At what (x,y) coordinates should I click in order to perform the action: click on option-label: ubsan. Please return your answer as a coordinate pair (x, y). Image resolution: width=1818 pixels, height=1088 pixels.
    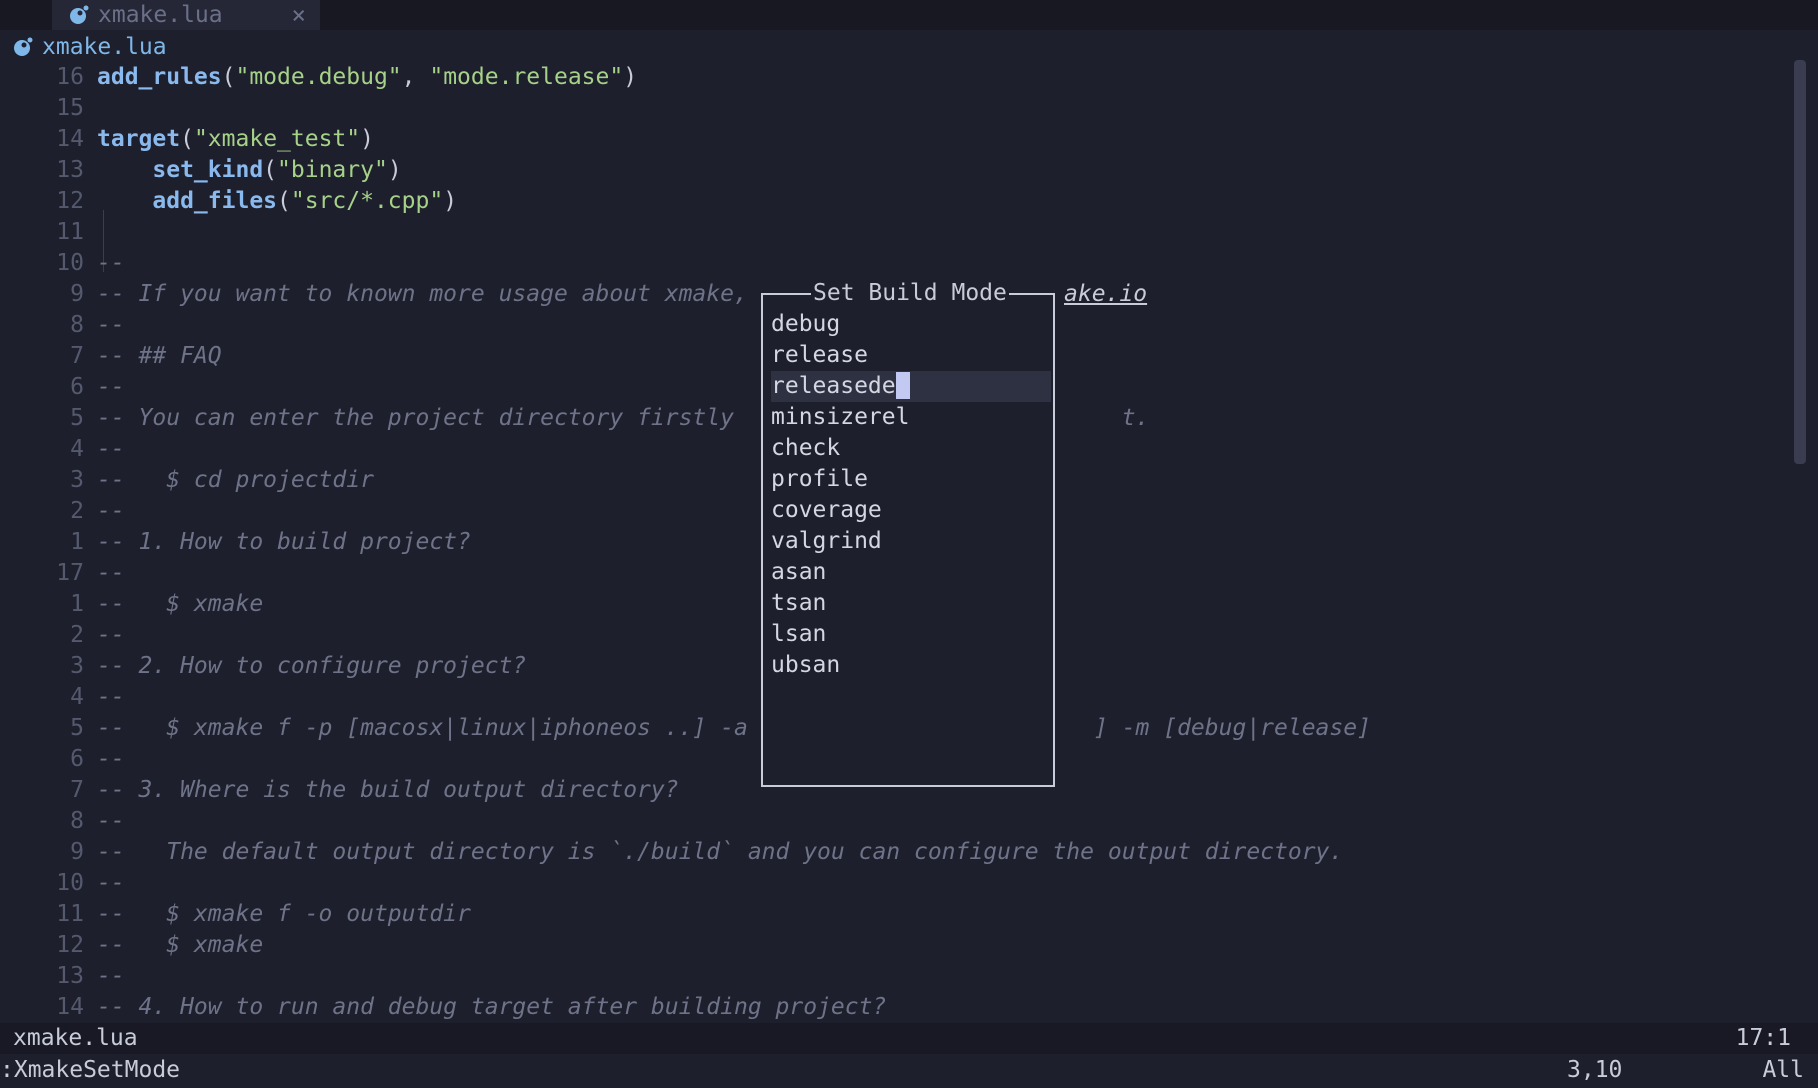
    Looking at the image, I should click on (806, 665).